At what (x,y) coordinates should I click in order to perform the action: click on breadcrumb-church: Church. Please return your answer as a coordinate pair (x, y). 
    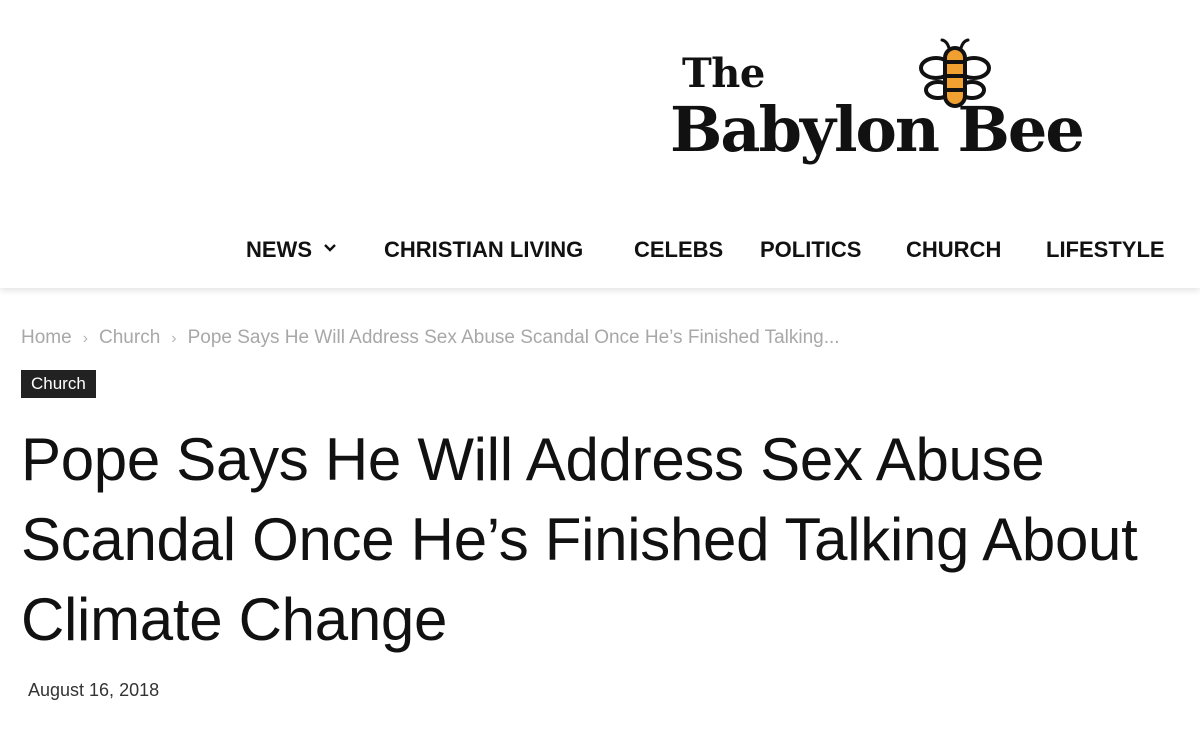
    Looking at the image, I should click on (129, 337).